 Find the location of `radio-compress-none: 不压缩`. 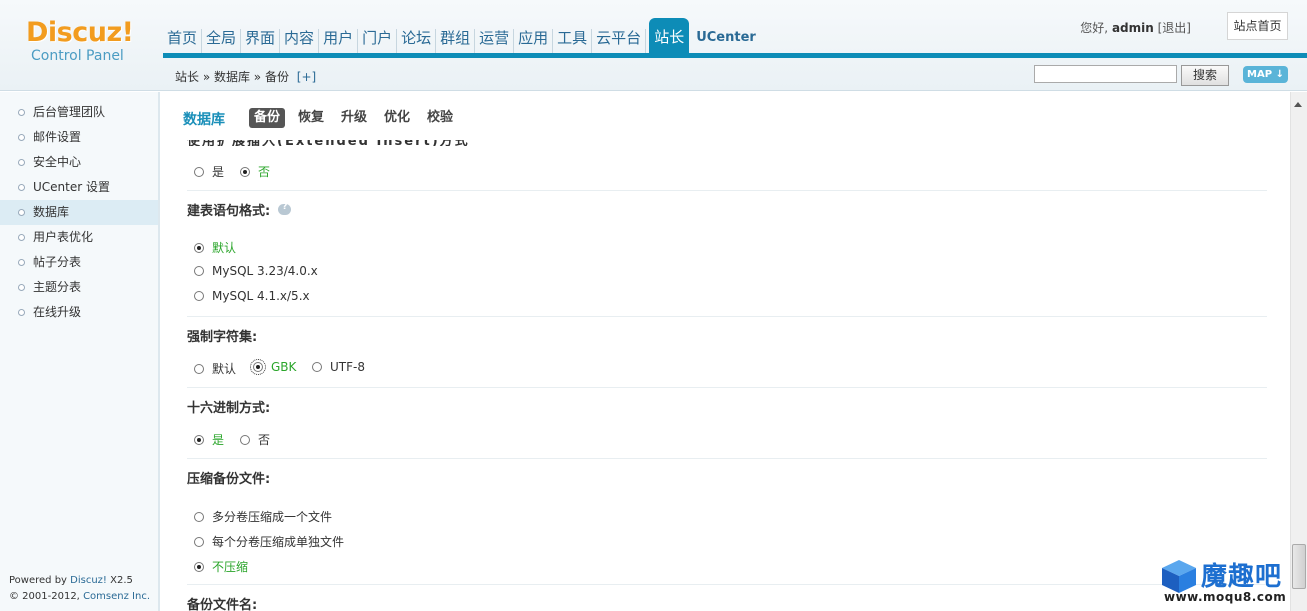

radio-compress-none: 不压缩 is located at coordinates (221, 566).